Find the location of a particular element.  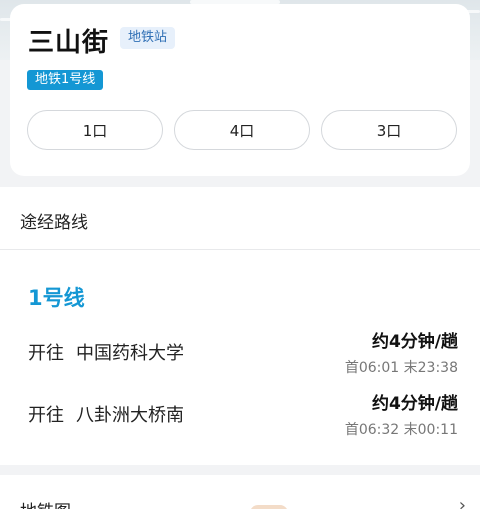

station-type-badge: 地铁站 is located at coordinates (148, 38).